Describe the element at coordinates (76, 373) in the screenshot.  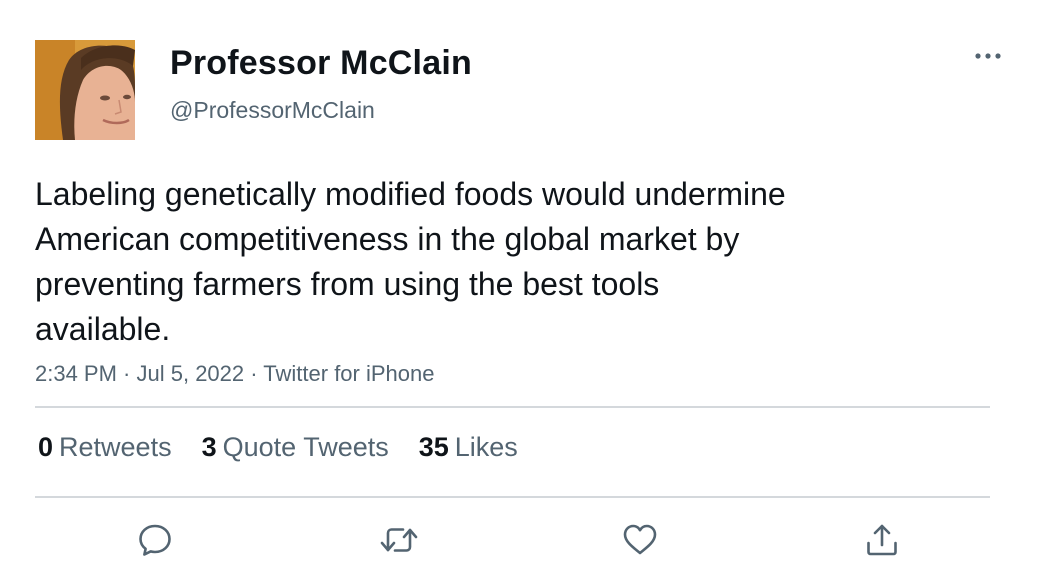
I see `tweet-time: 2:34 PM` at that location.